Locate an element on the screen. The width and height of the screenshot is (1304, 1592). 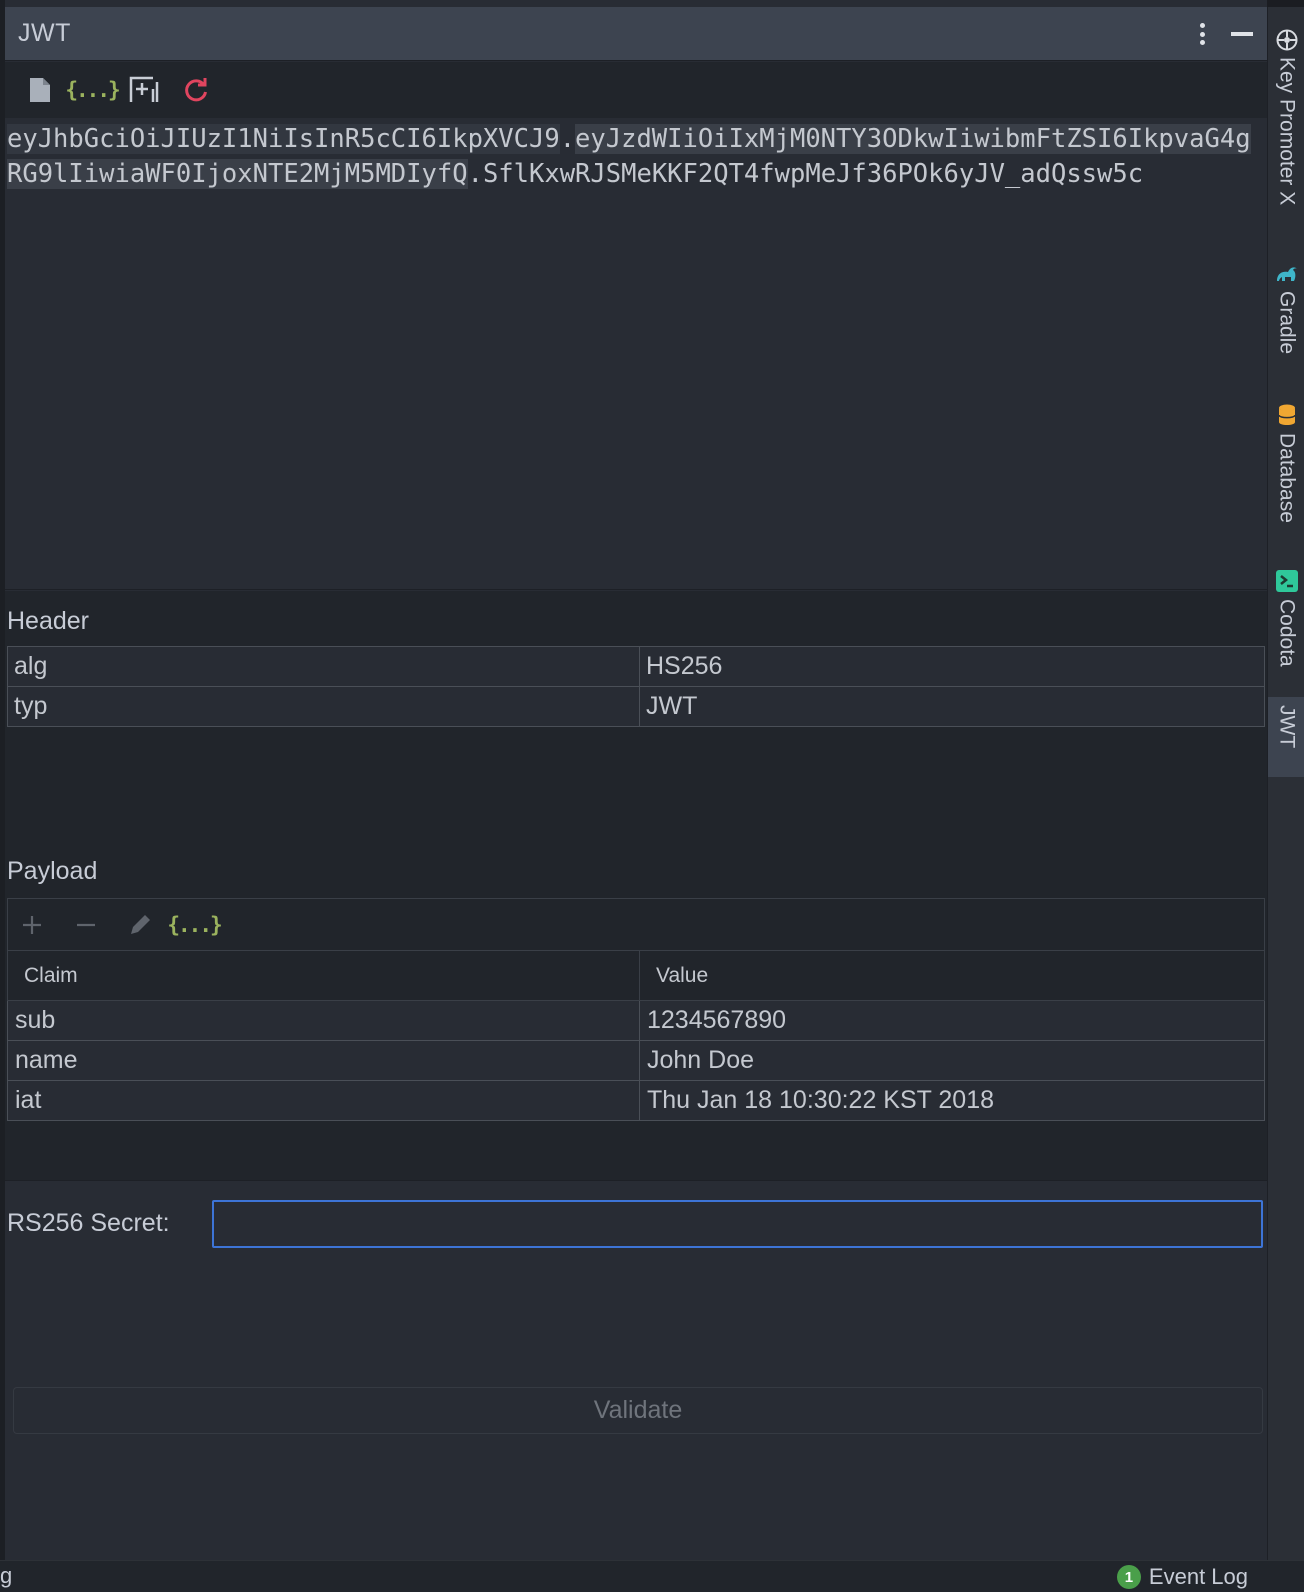
table-row: typ JWT is located at coordinates (636, 706).